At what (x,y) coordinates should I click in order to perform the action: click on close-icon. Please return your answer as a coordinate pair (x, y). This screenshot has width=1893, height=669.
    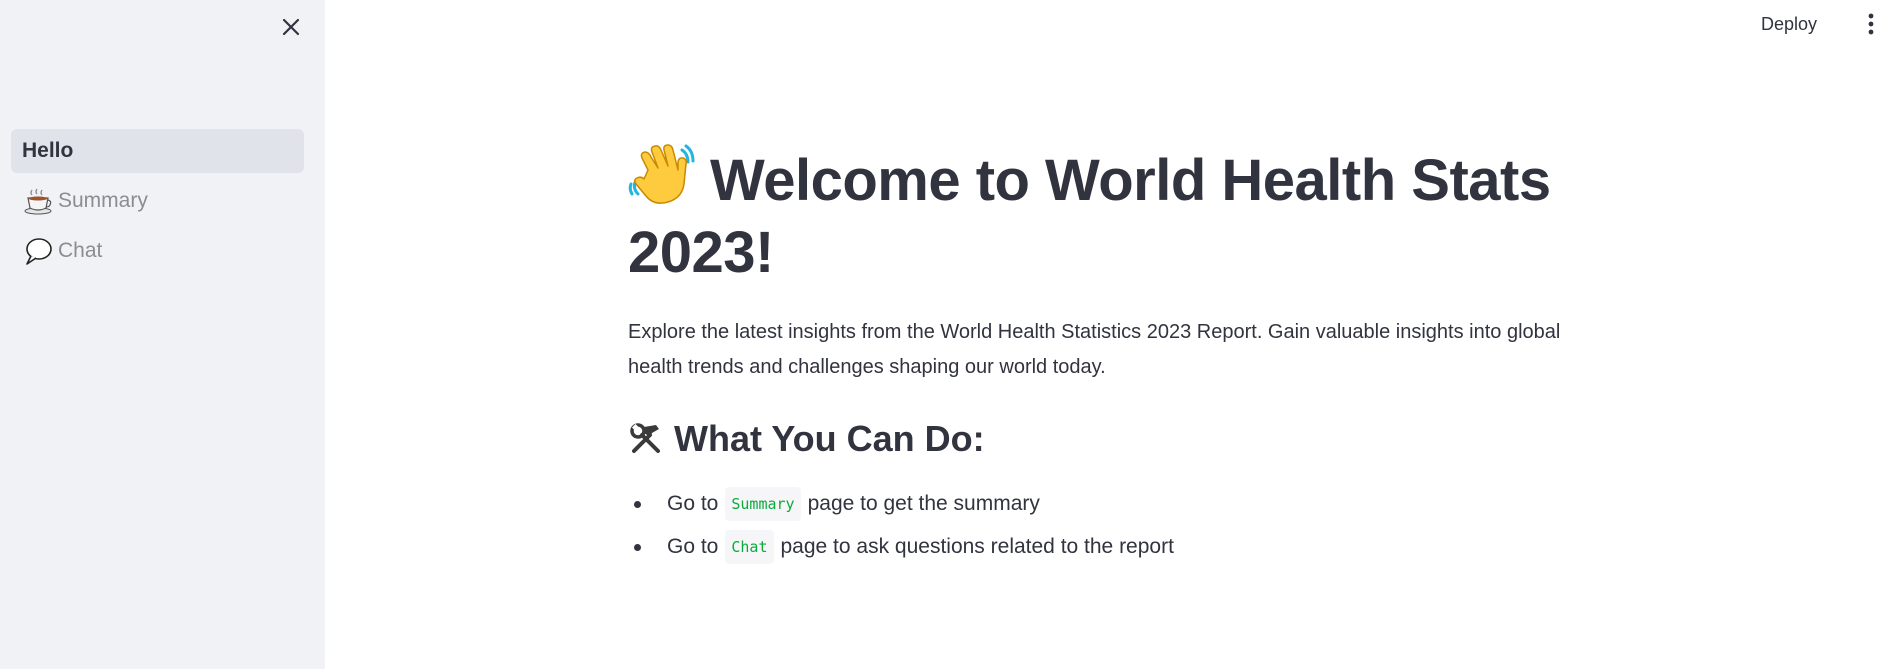
    Looking at the image, I should click on (291, 27).